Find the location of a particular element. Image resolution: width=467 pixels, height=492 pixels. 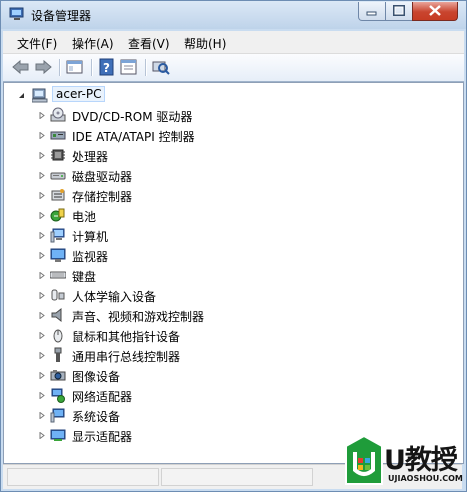

back-arrow-icon is located at coordinates (20, 67).